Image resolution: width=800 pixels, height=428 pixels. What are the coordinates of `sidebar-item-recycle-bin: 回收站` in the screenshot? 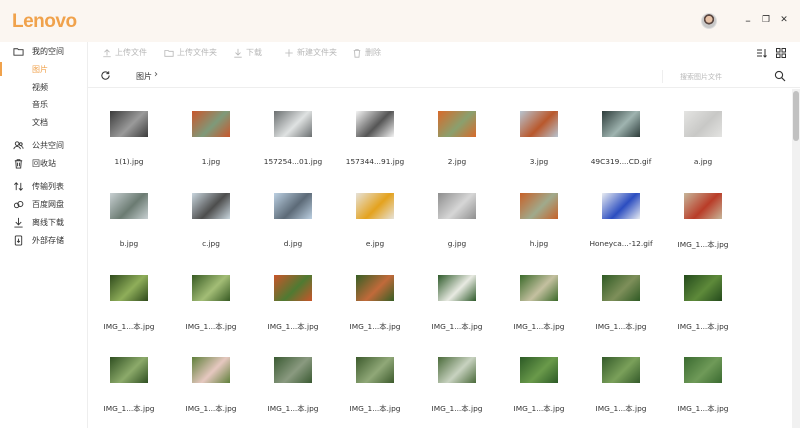 It's located at (44, 163).